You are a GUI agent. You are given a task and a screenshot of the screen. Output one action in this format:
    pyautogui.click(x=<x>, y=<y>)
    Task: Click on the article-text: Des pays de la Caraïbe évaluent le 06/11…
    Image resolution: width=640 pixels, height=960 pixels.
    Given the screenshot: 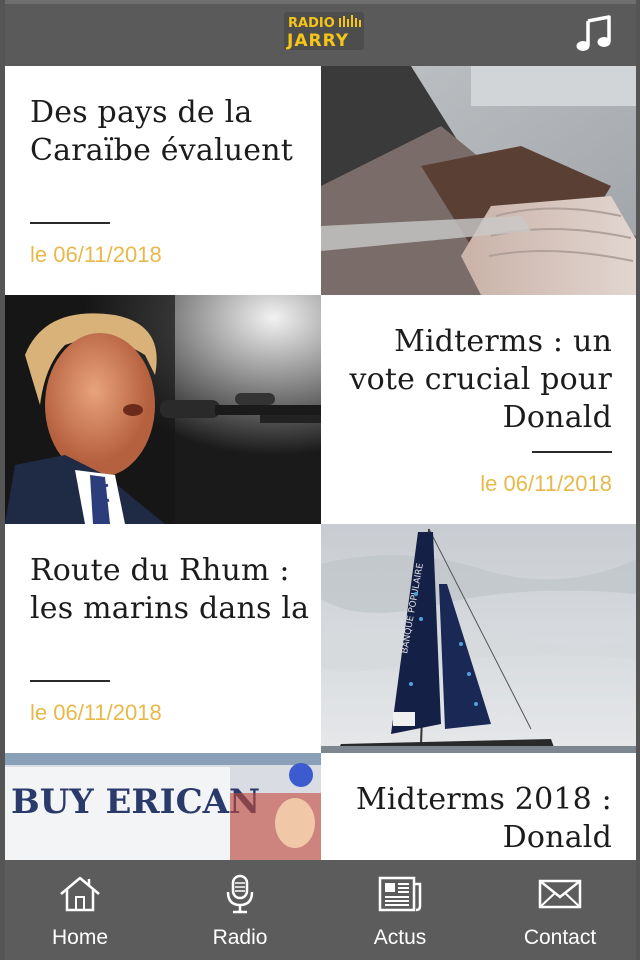 What is the action you would take?
    pyautogui.click(x=163, y=180)
    